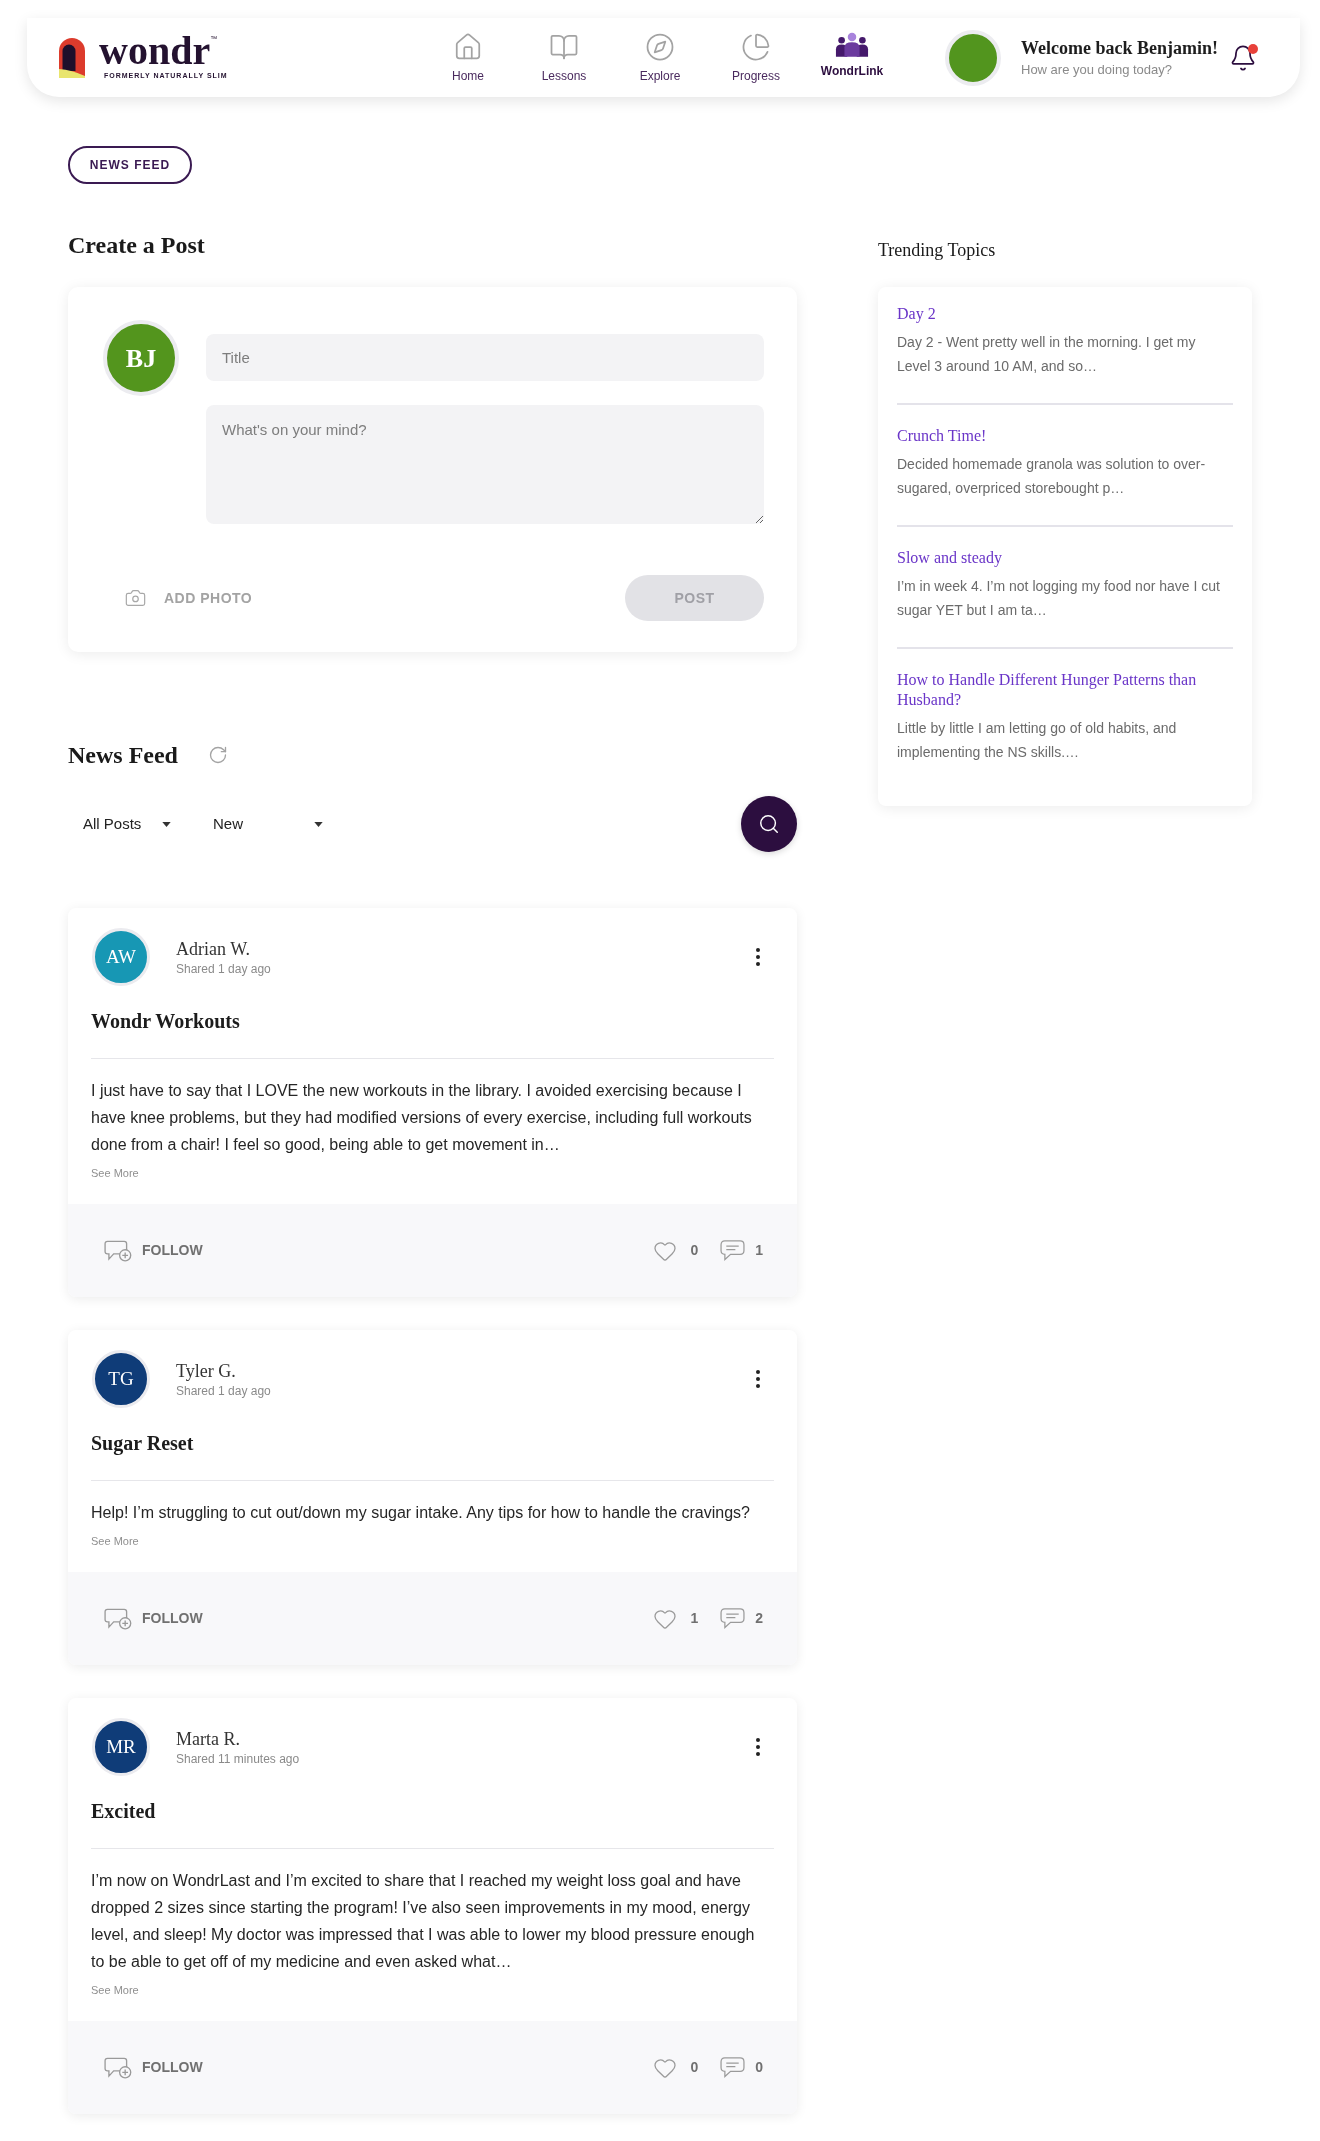 Image resolution: width=1320 pixels, height=2141 pixels. I want to click on camera-icon, so click(135, 598).